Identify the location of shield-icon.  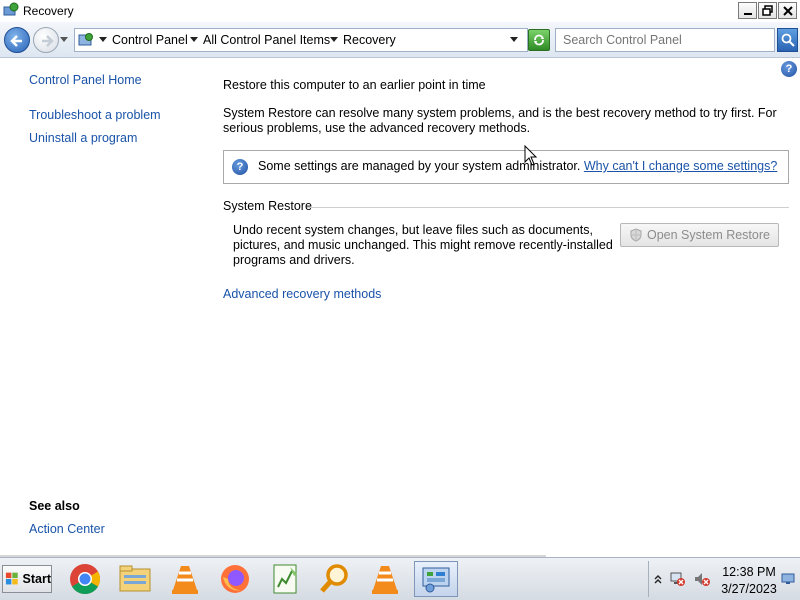
(636, 235).